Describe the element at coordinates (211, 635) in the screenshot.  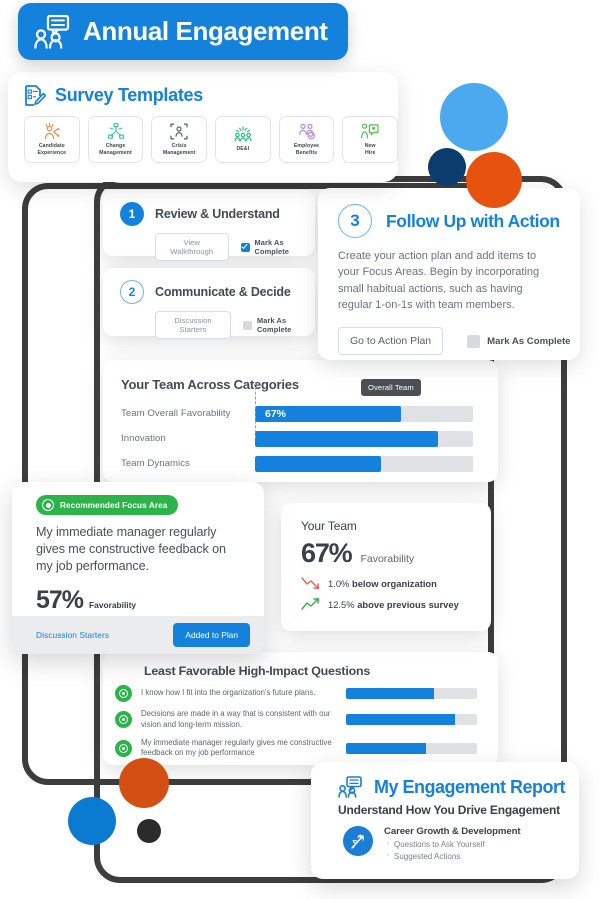
I see `added-to-plan-button: Added to Plan` at that location.